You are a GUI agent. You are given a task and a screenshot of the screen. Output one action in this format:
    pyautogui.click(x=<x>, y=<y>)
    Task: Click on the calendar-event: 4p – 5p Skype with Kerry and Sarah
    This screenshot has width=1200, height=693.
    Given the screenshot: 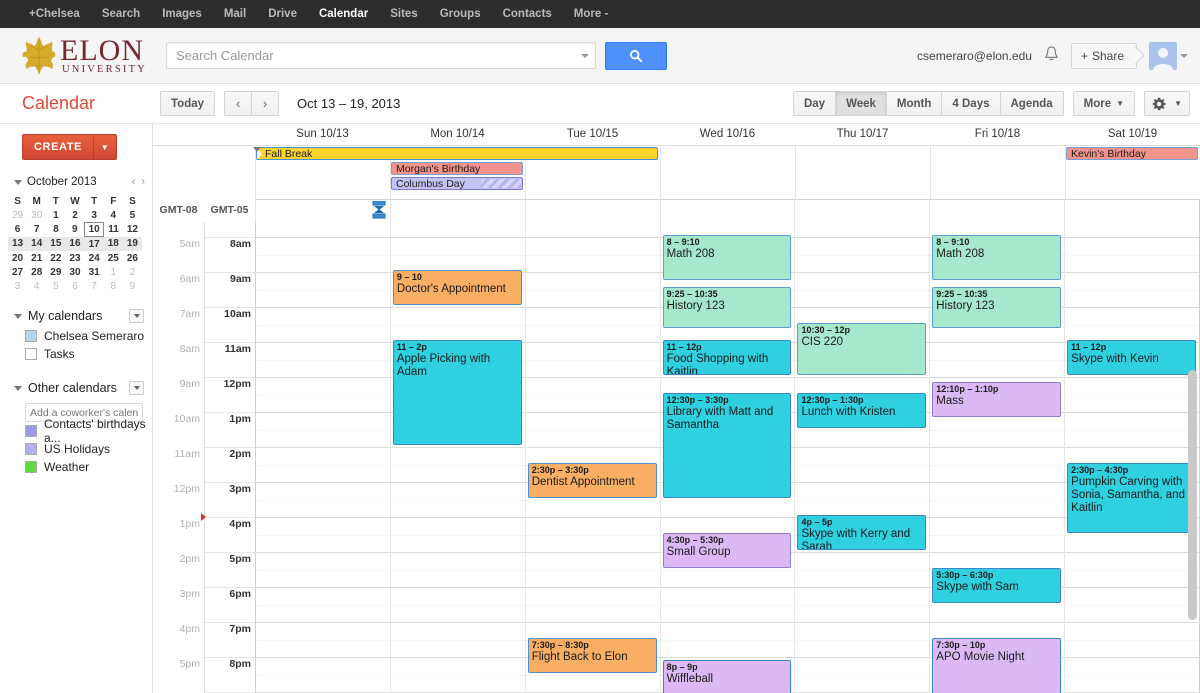 What is the action you would take?
    pyautogui.click(x=862, y=532)
    